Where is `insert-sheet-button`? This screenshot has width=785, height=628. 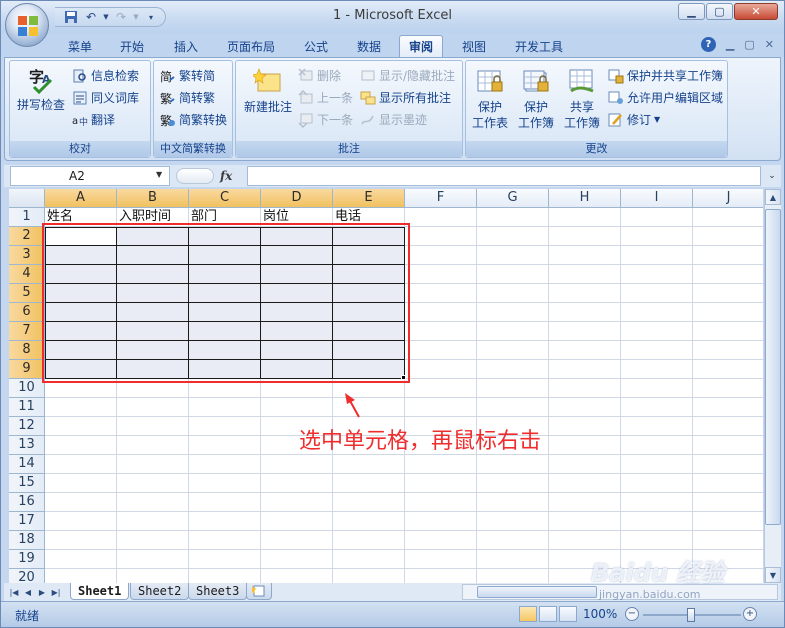 insert-sheet-button is located at coordinates (259, 591).